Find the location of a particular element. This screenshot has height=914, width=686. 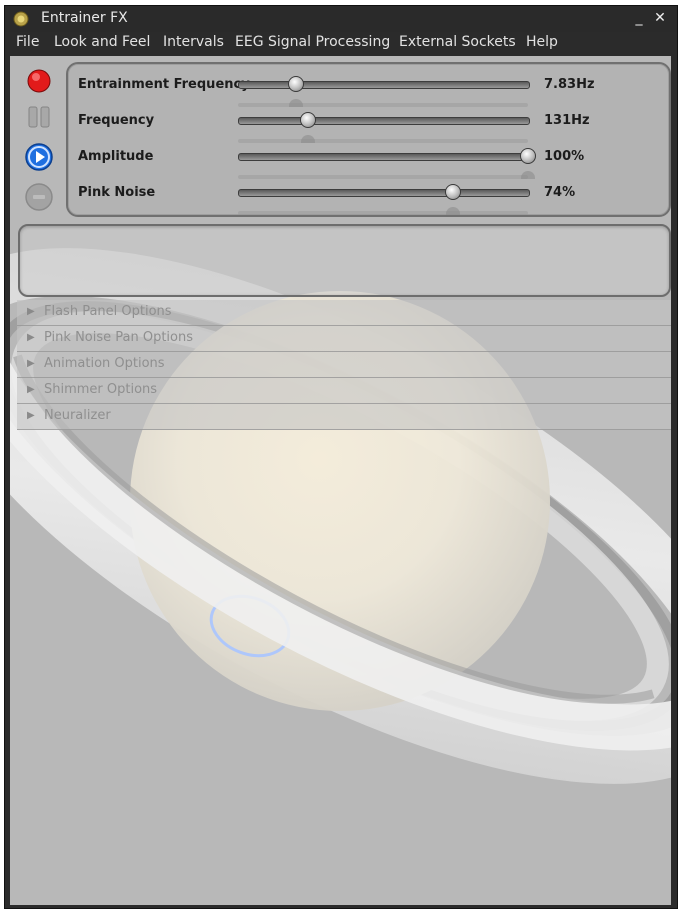

section-label: Neuralizer is located at coordinates (77, 415).